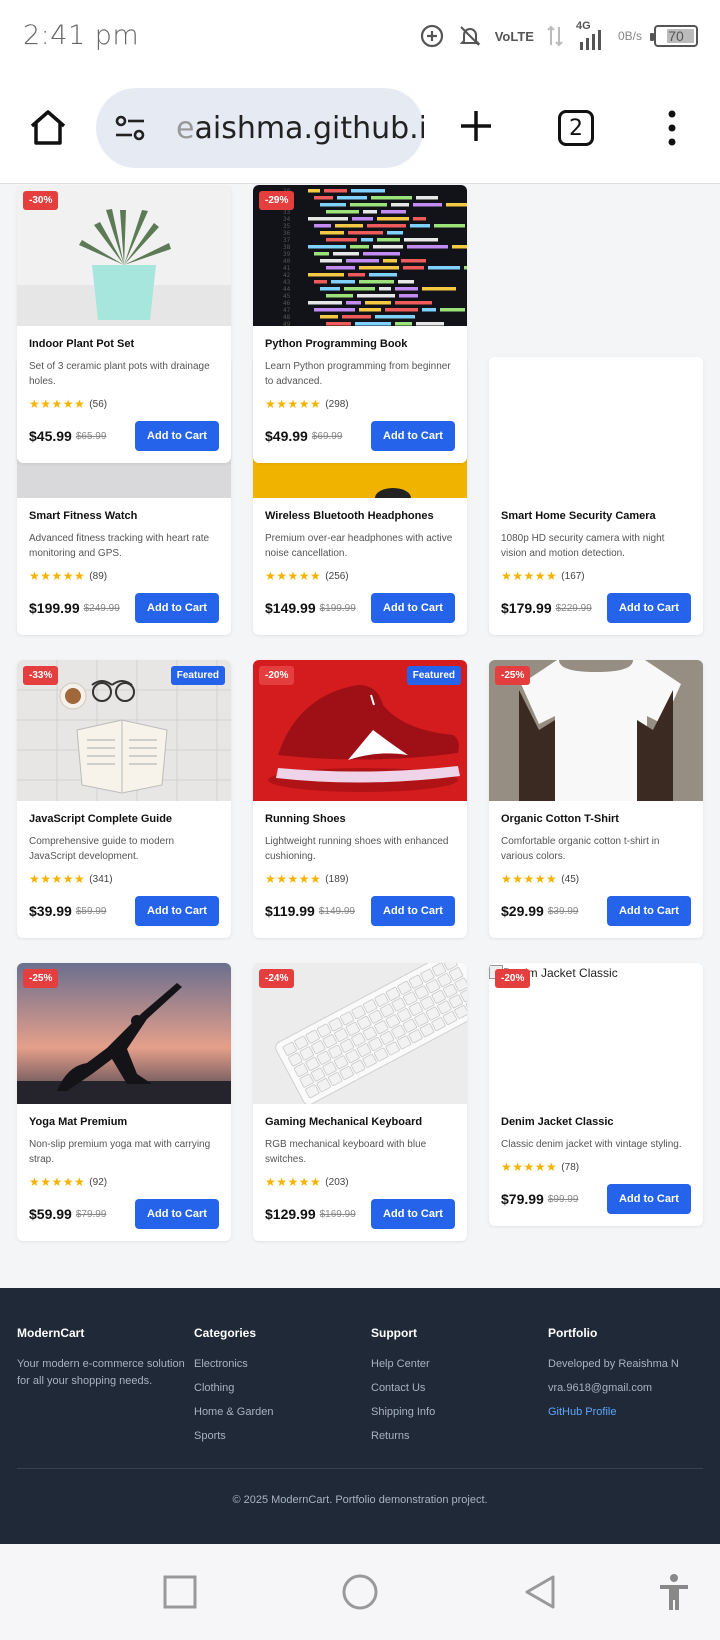  I want to click on back-triangle-icon, so click(540, 1592).